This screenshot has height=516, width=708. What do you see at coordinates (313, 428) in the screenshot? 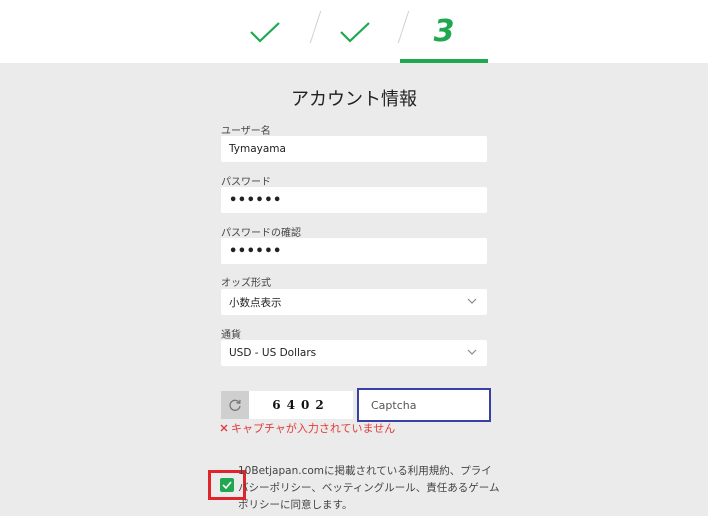
I see `captcha-error-text: キャプチャが入力されていません` at bounding box center [313, 428].